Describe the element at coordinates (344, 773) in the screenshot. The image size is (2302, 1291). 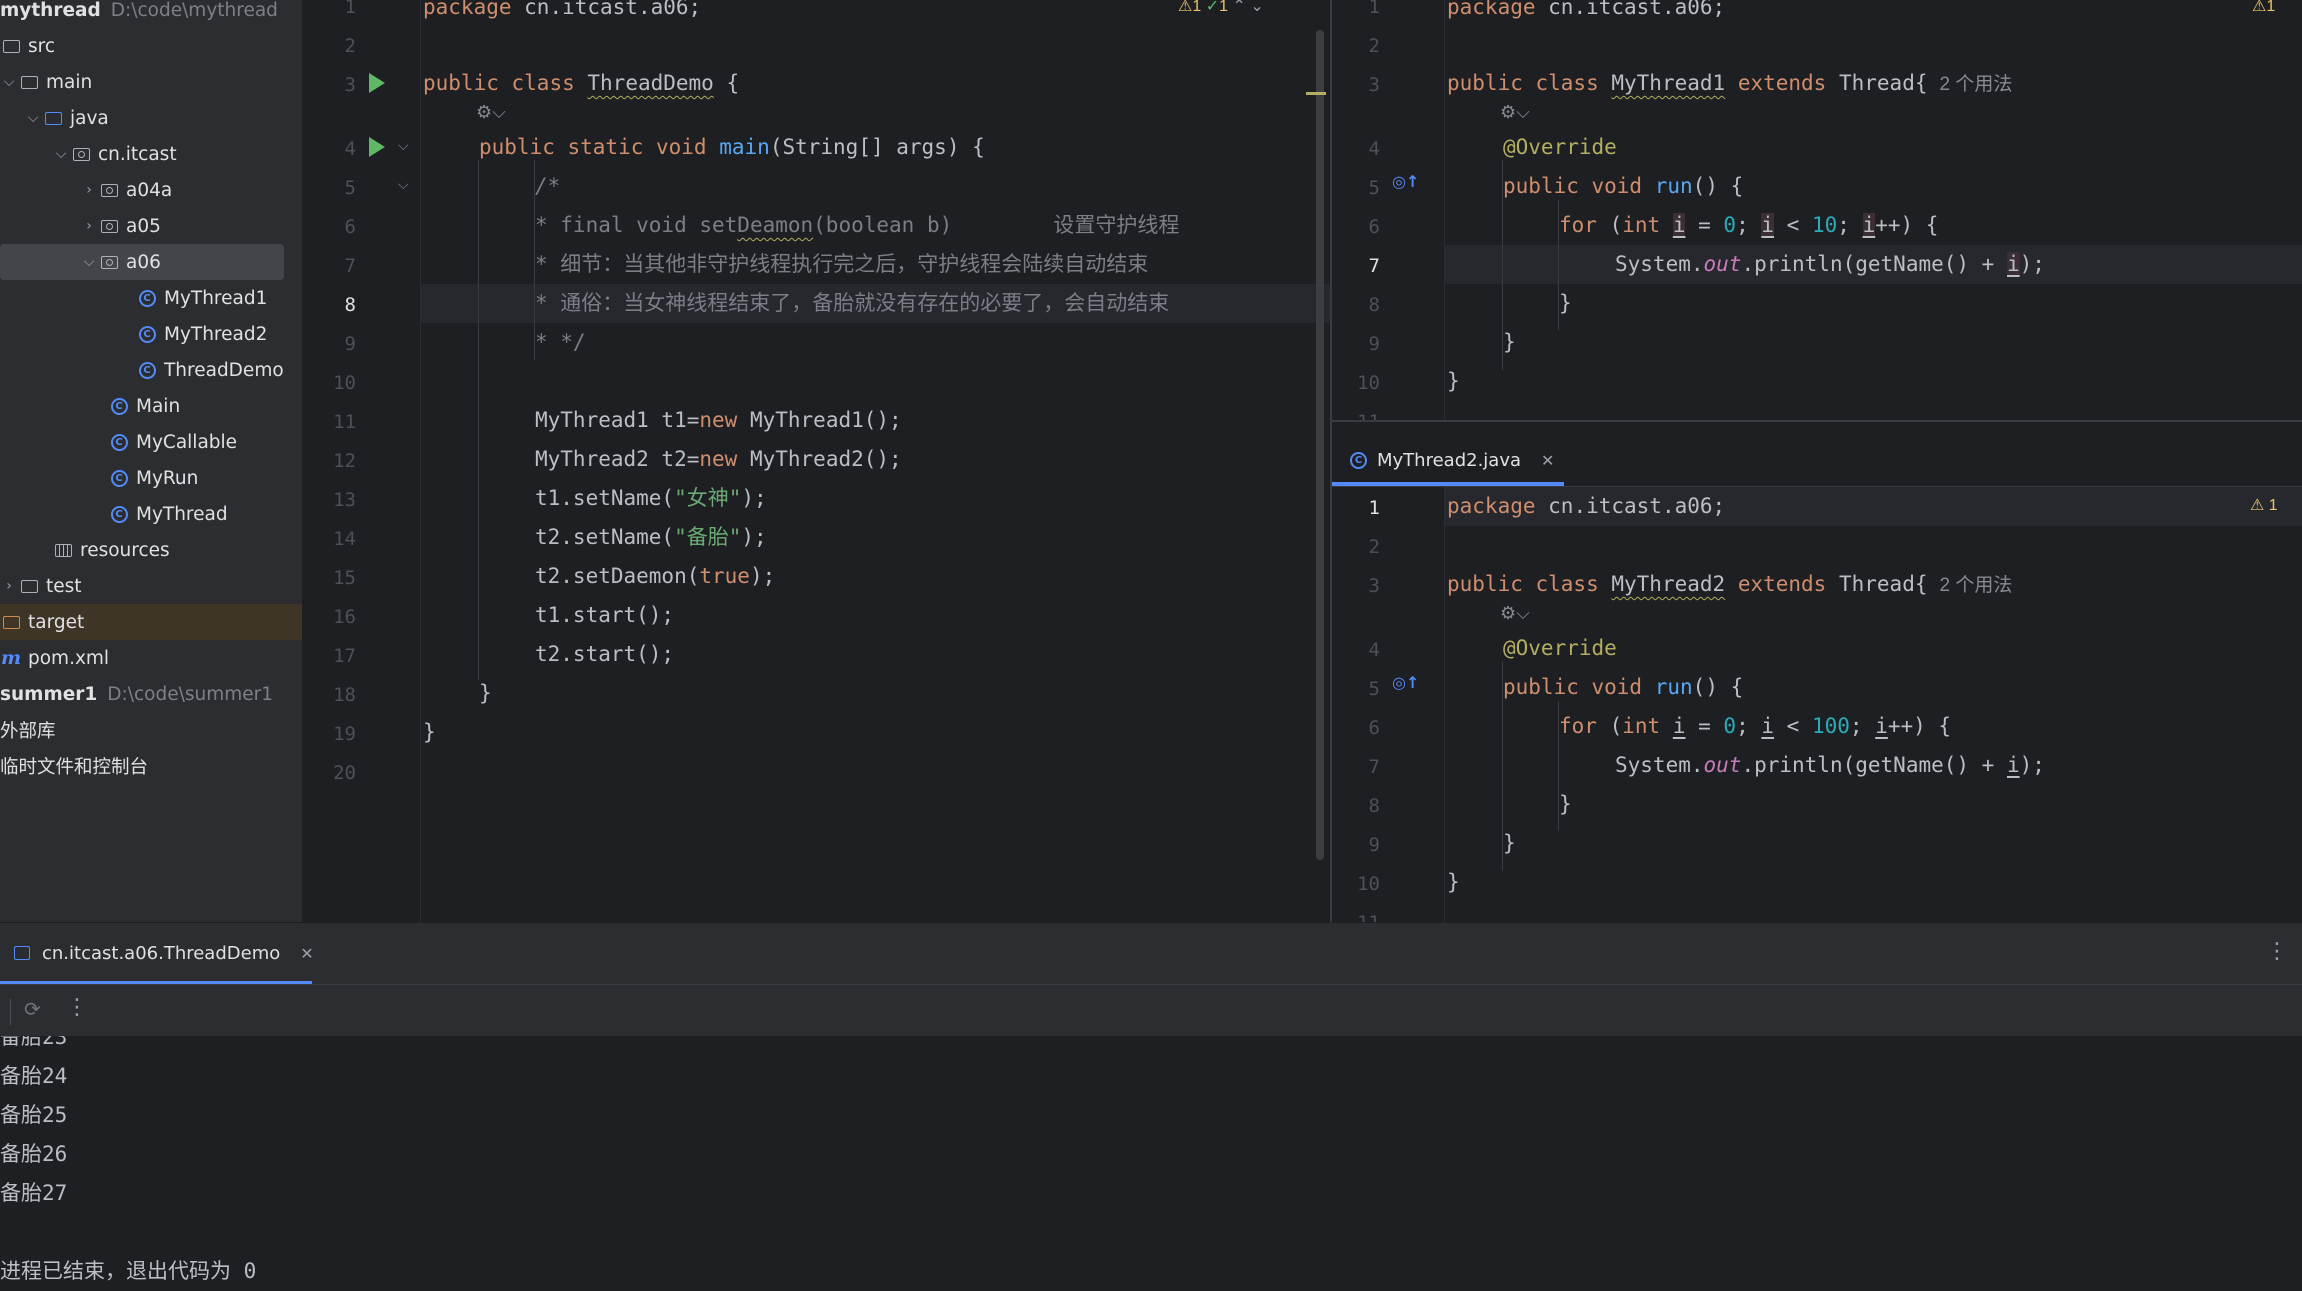
I see `line-number: 20` at that location.